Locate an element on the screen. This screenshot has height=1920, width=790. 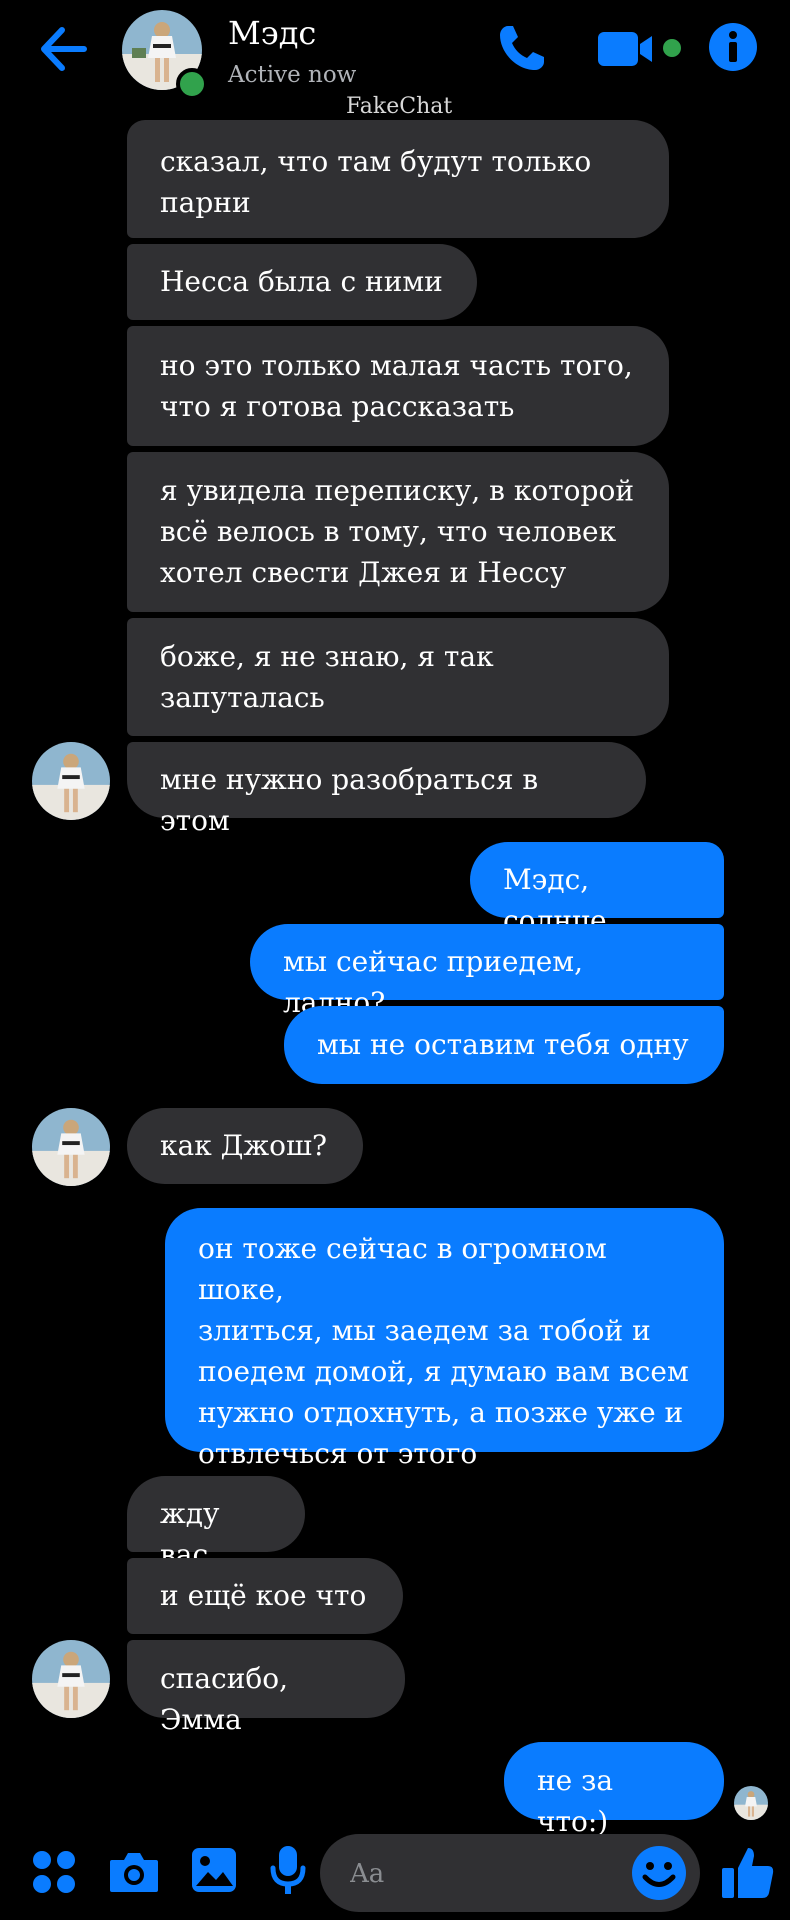
camera-button is located at coordinates (134, 1873).